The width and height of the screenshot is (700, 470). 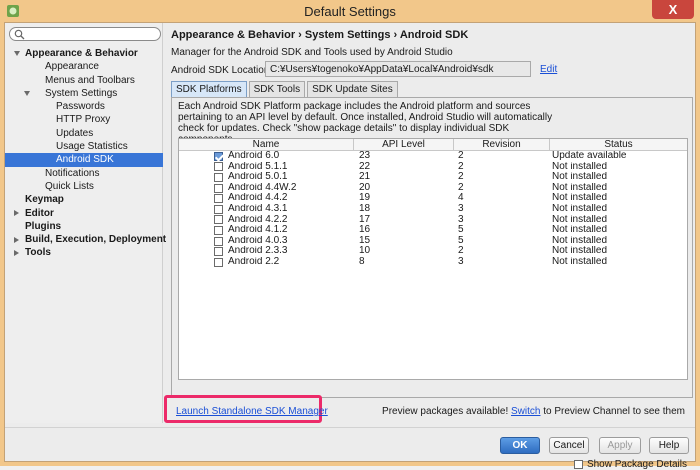 What do you see at coordinates (433, 230) in the screenshot?
I see `table-row: Android 4.1.2 16 5 Not installed` at bounding box center [433, 230].